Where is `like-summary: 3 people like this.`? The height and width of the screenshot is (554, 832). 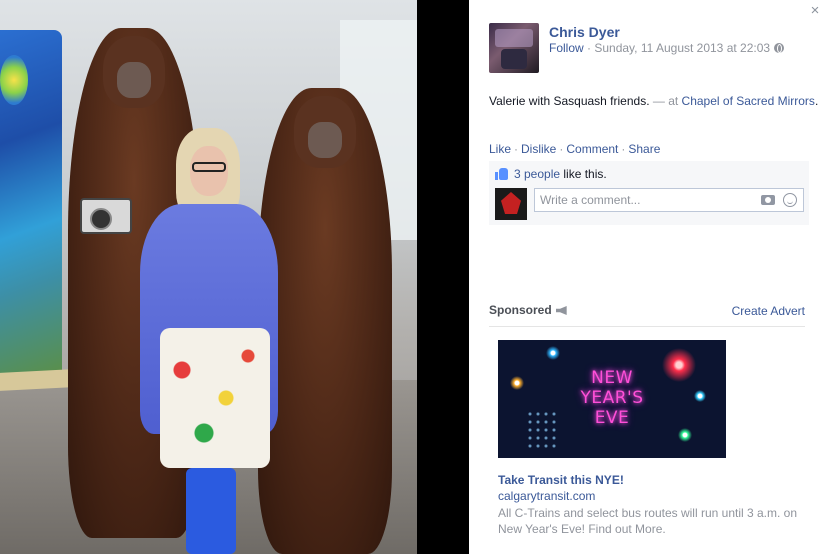 like-summary: 3 people like this. is located at coordinates (551, 174).